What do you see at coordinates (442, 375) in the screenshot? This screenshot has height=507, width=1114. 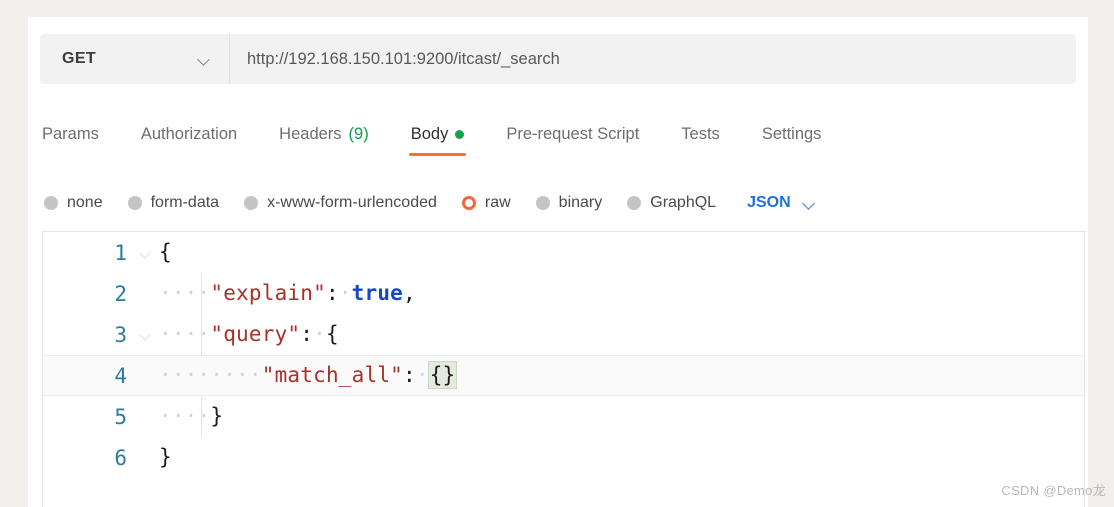 I see `code-token: {}` at bounding box center [442, 375].